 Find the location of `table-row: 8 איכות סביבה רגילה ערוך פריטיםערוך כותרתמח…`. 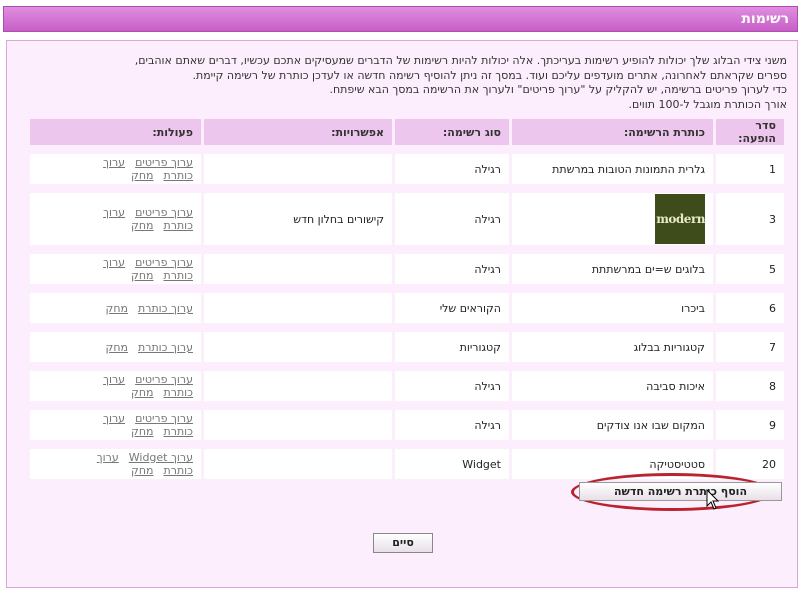

table-row: 8 איכות סביבה רגילה ערוך פריטיםערוך כותרתמח… is located at coordinates (407, 386).